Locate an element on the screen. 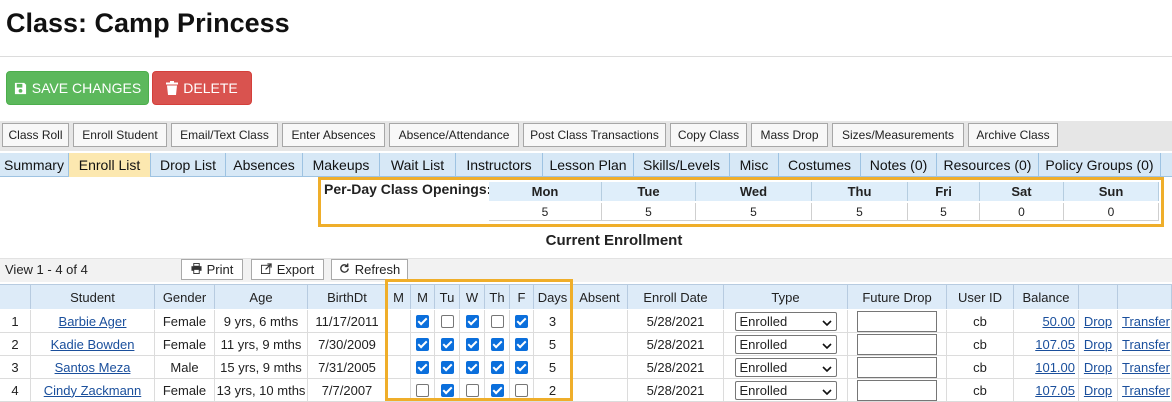  class-roll-button: Class Roll is located at coordinates (35, 135).